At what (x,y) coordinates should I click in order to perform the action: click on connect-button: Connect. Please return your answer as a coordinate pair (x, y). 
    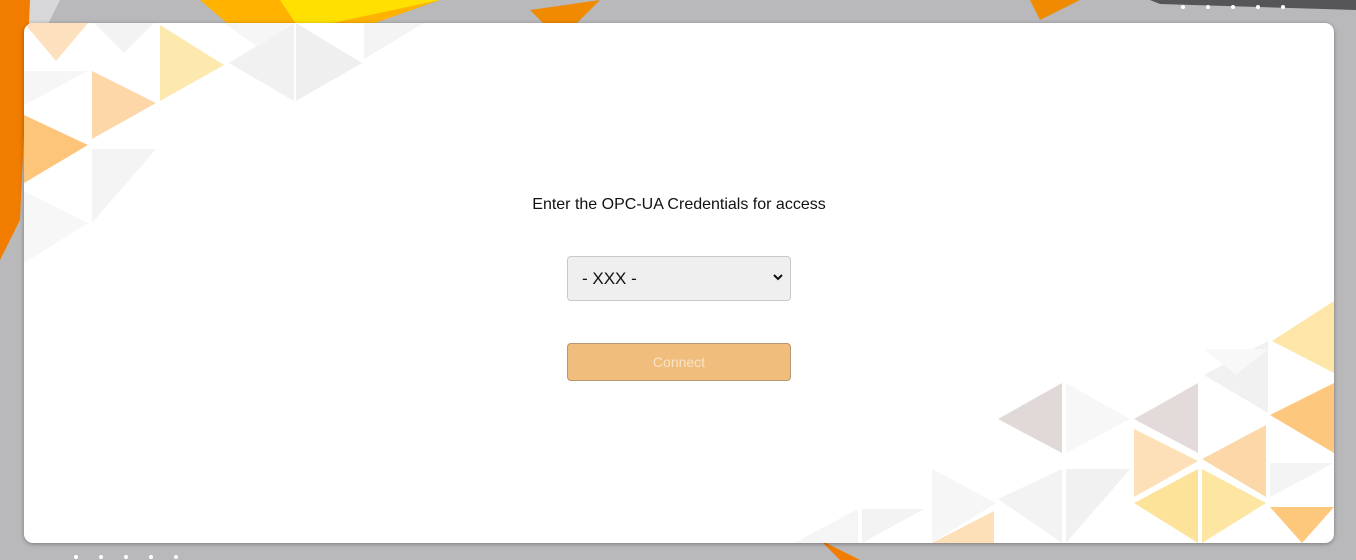
    Looking at the image, I should click on (679, 362).